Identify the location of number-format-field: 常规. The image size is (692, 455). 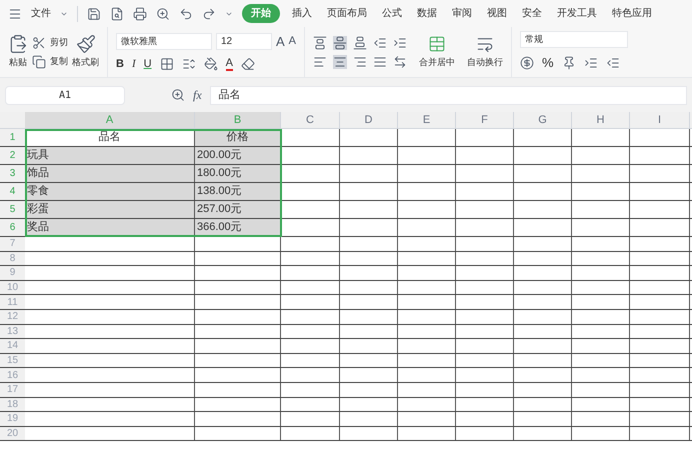
(574, 39).